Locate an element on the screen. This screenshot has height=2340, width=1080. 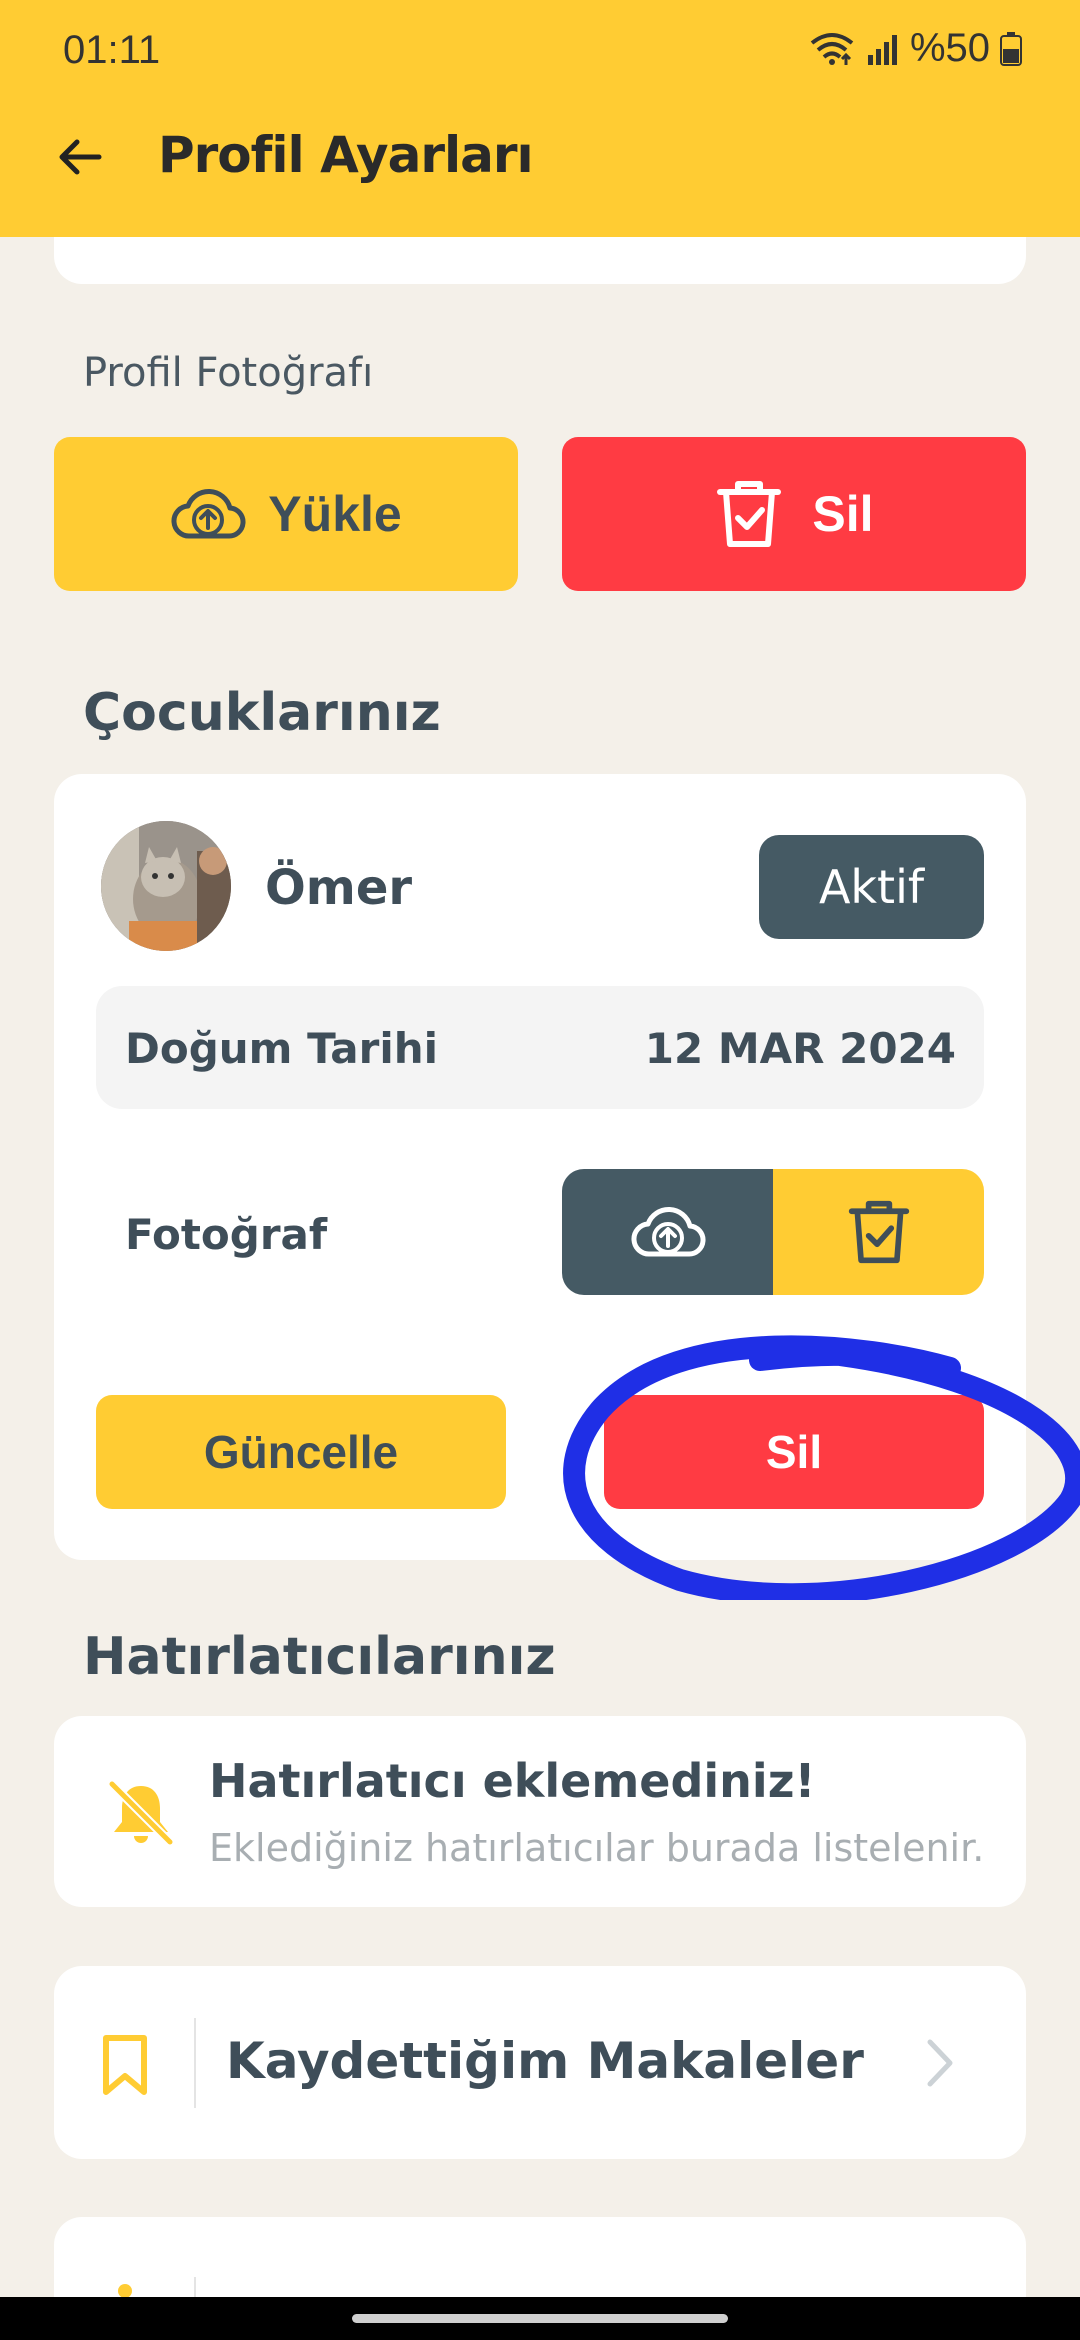
birth-date-value: 12 MAR 2024 is located at coordinates (800, 1048).